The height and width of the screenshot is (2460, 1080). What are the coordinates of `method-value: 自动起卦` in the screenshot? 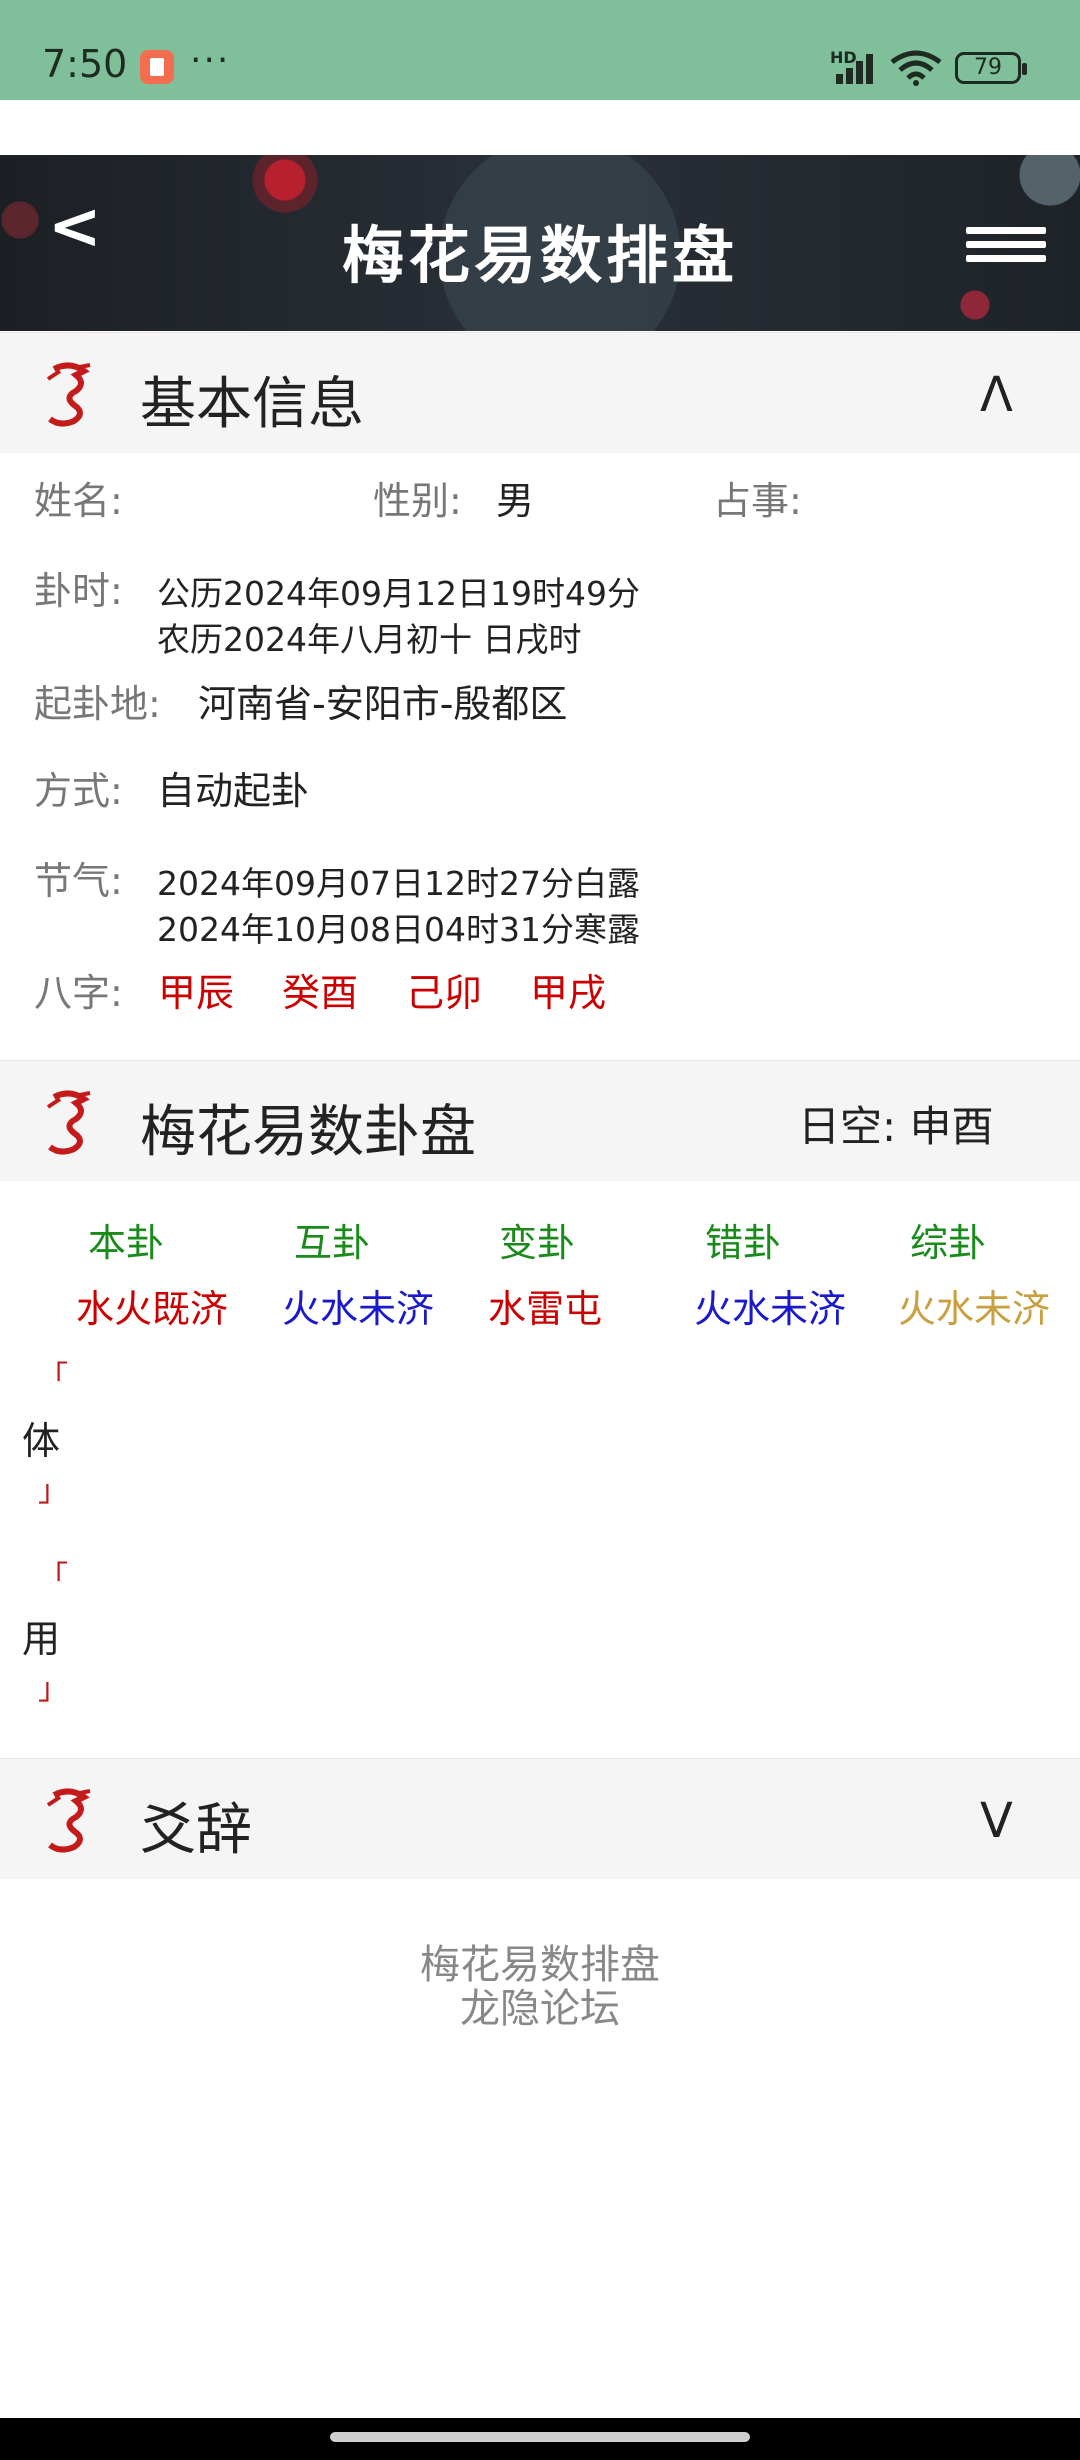 It's located at (233, 791).